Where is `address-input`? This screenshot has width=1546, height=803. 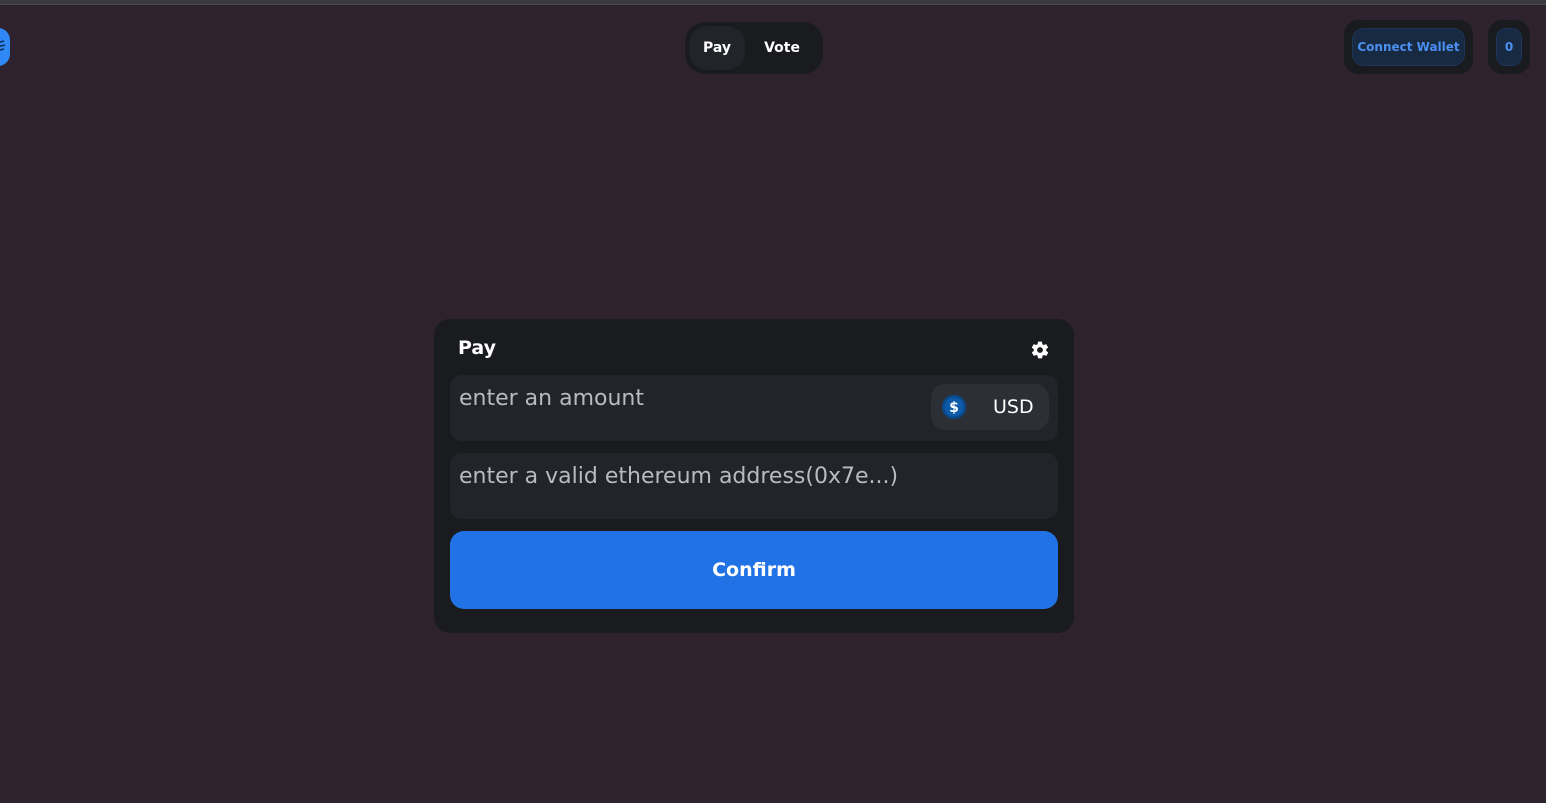
address-input is located at coordinates (749, 476).